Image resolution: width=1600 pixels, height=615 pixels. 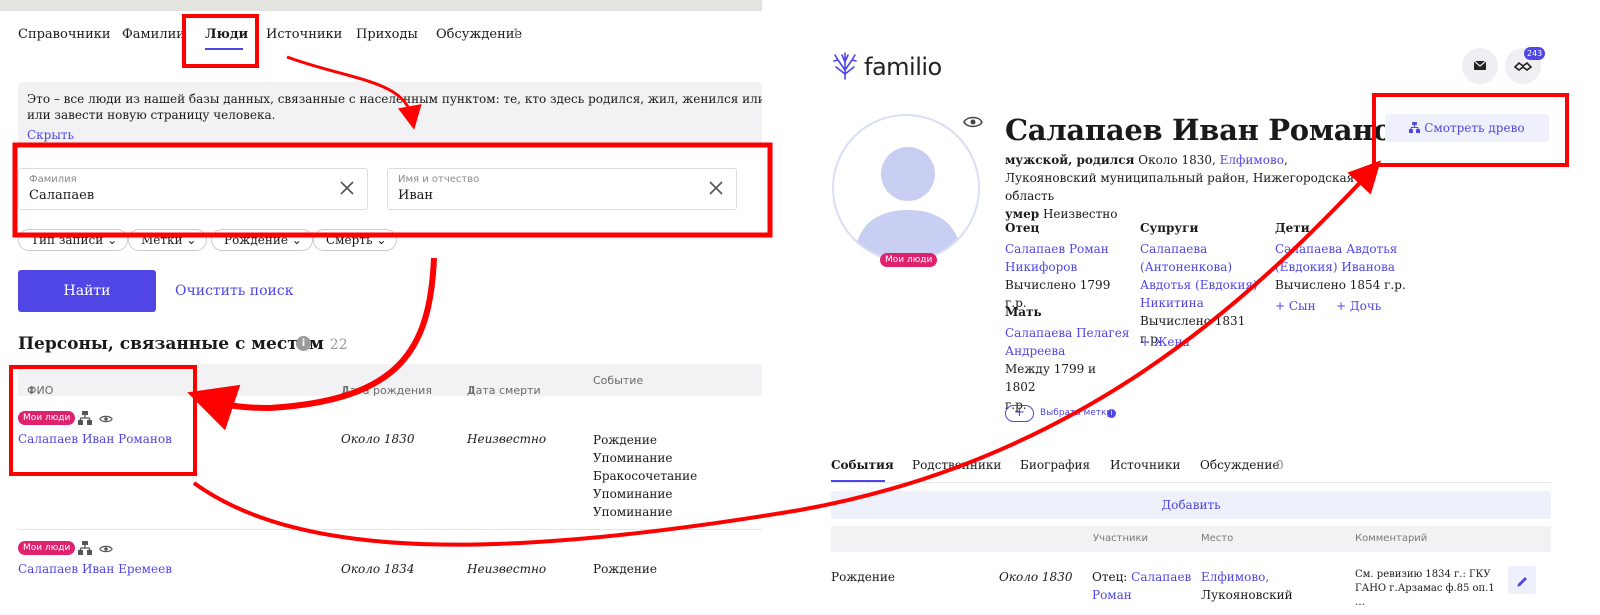 What do you see at coordinates (50, 135) in the screenshot?
I see `hide-link: Скрыть` at bounding box center [50, 135].